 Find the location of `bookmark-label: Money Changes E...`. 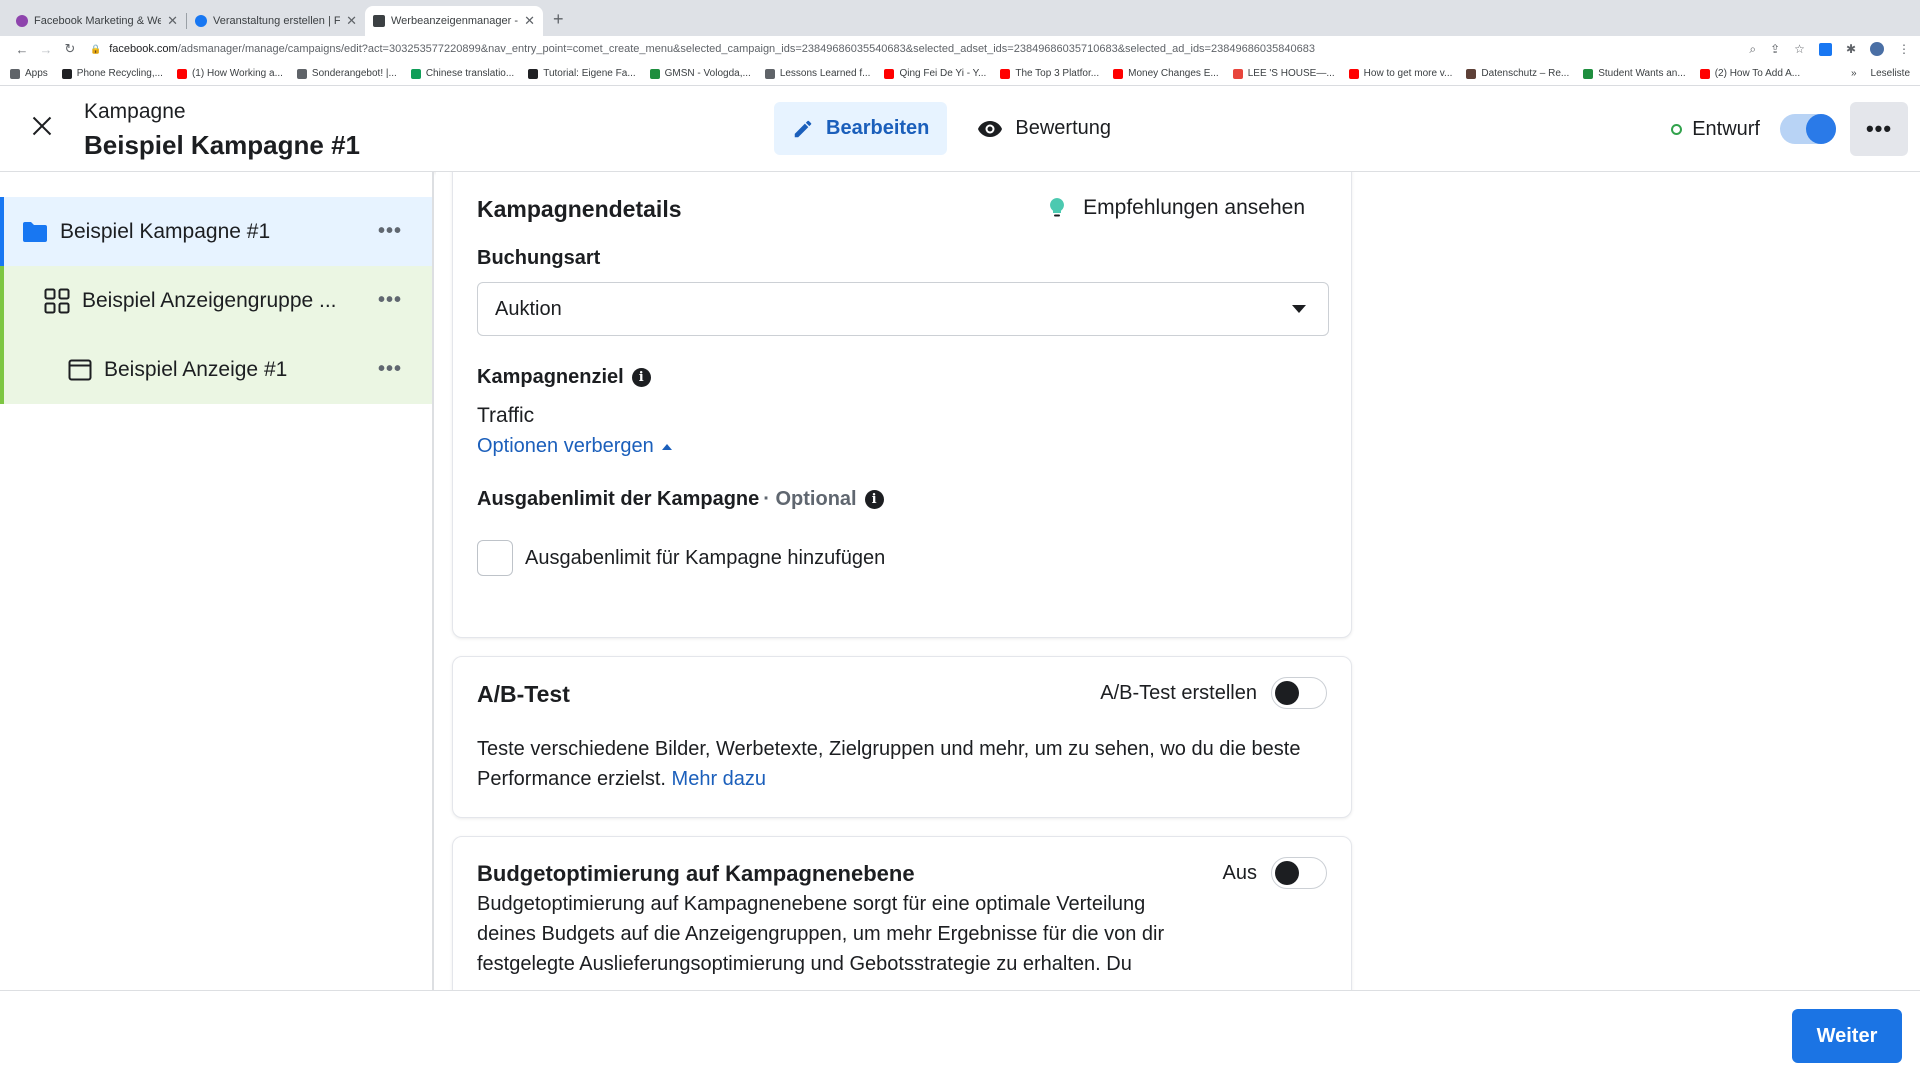

bookmark-label: Money Changes E... is located at coordinates (1173, 73).